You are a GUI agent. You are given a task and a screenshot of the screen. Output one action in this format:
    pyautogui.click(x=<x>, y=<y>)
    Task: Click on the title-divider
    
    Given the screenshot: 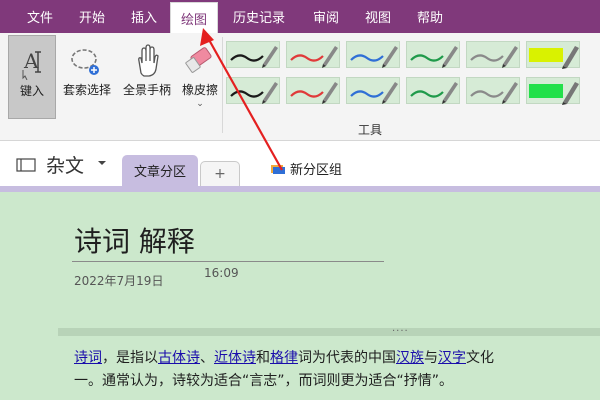 What is the action you would take?
    pyautogui.click(x=228, y=261)
    